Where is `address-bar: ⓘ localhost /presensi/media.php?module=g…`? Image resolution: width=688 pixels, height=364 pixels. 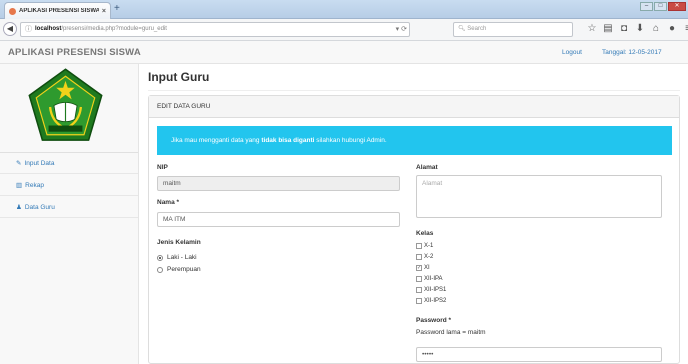 address-bar: ⓘ localhost /presensi/media.php?module=g… is located at coordinates (215, 29).